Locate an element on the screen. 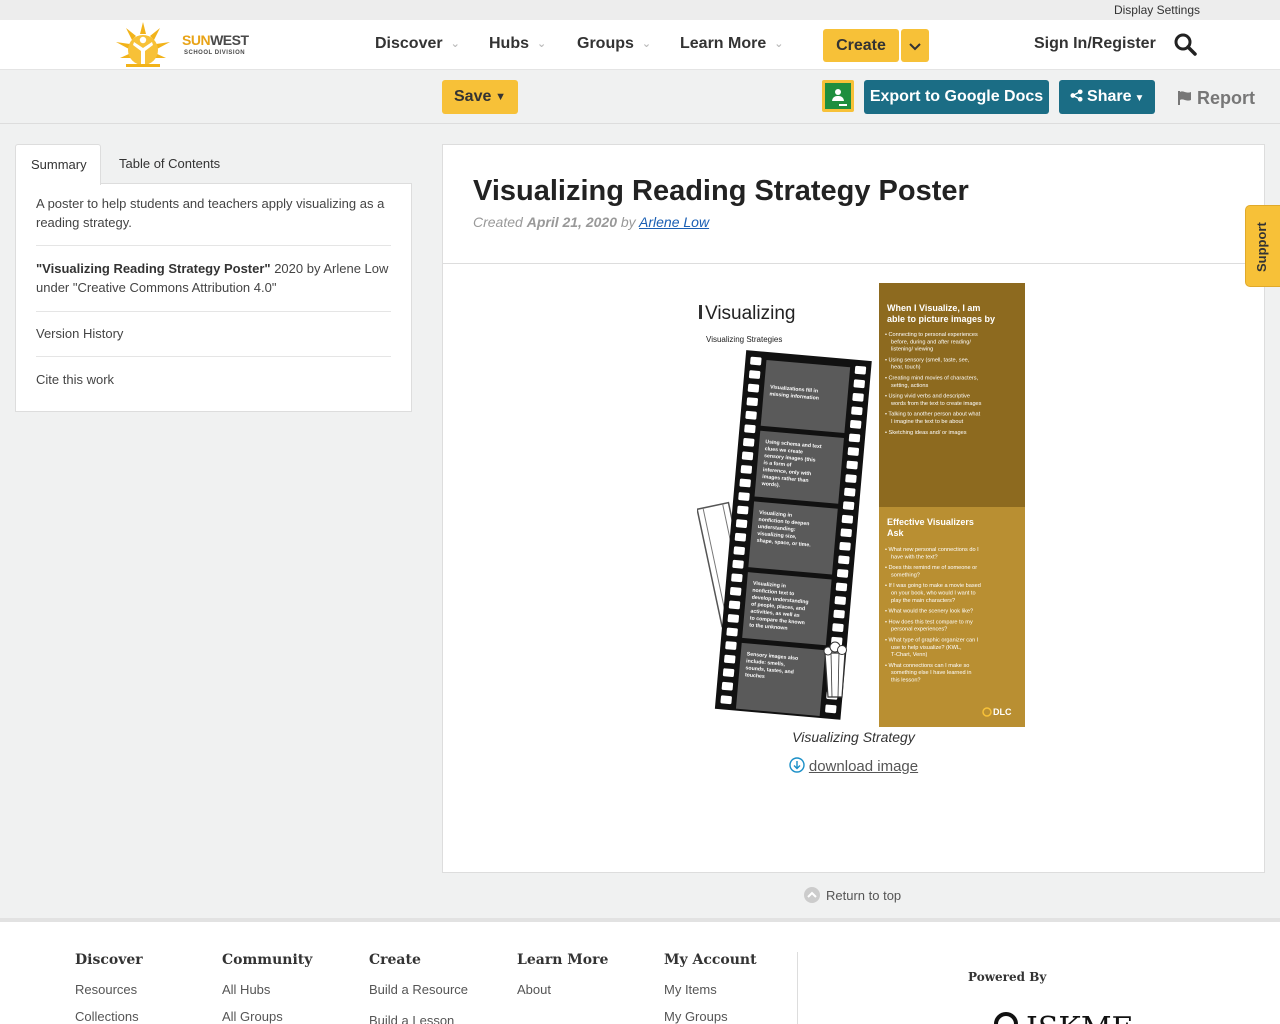 This screenshot has width=1280, height=1024. save-button: Save ▼ is located at coordinates (480, 97).